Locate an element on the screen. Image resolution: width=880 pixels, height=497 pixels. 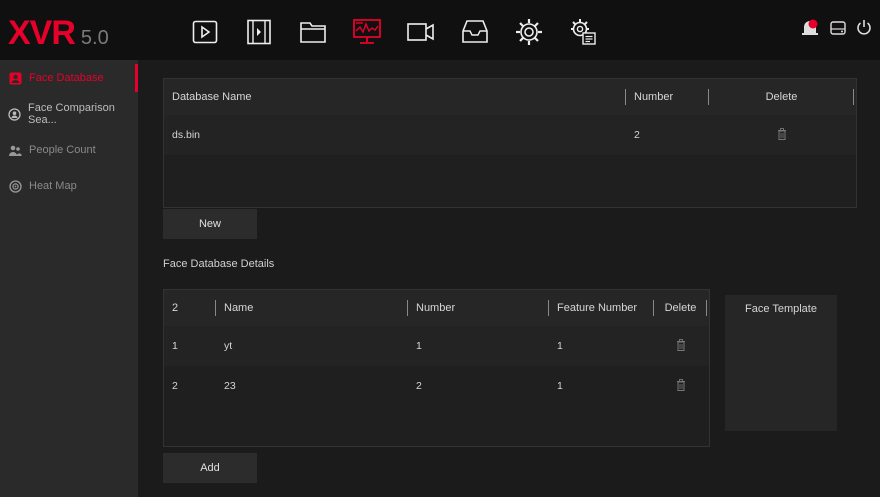
settings-list-icon is located at coordinates (583, 32).